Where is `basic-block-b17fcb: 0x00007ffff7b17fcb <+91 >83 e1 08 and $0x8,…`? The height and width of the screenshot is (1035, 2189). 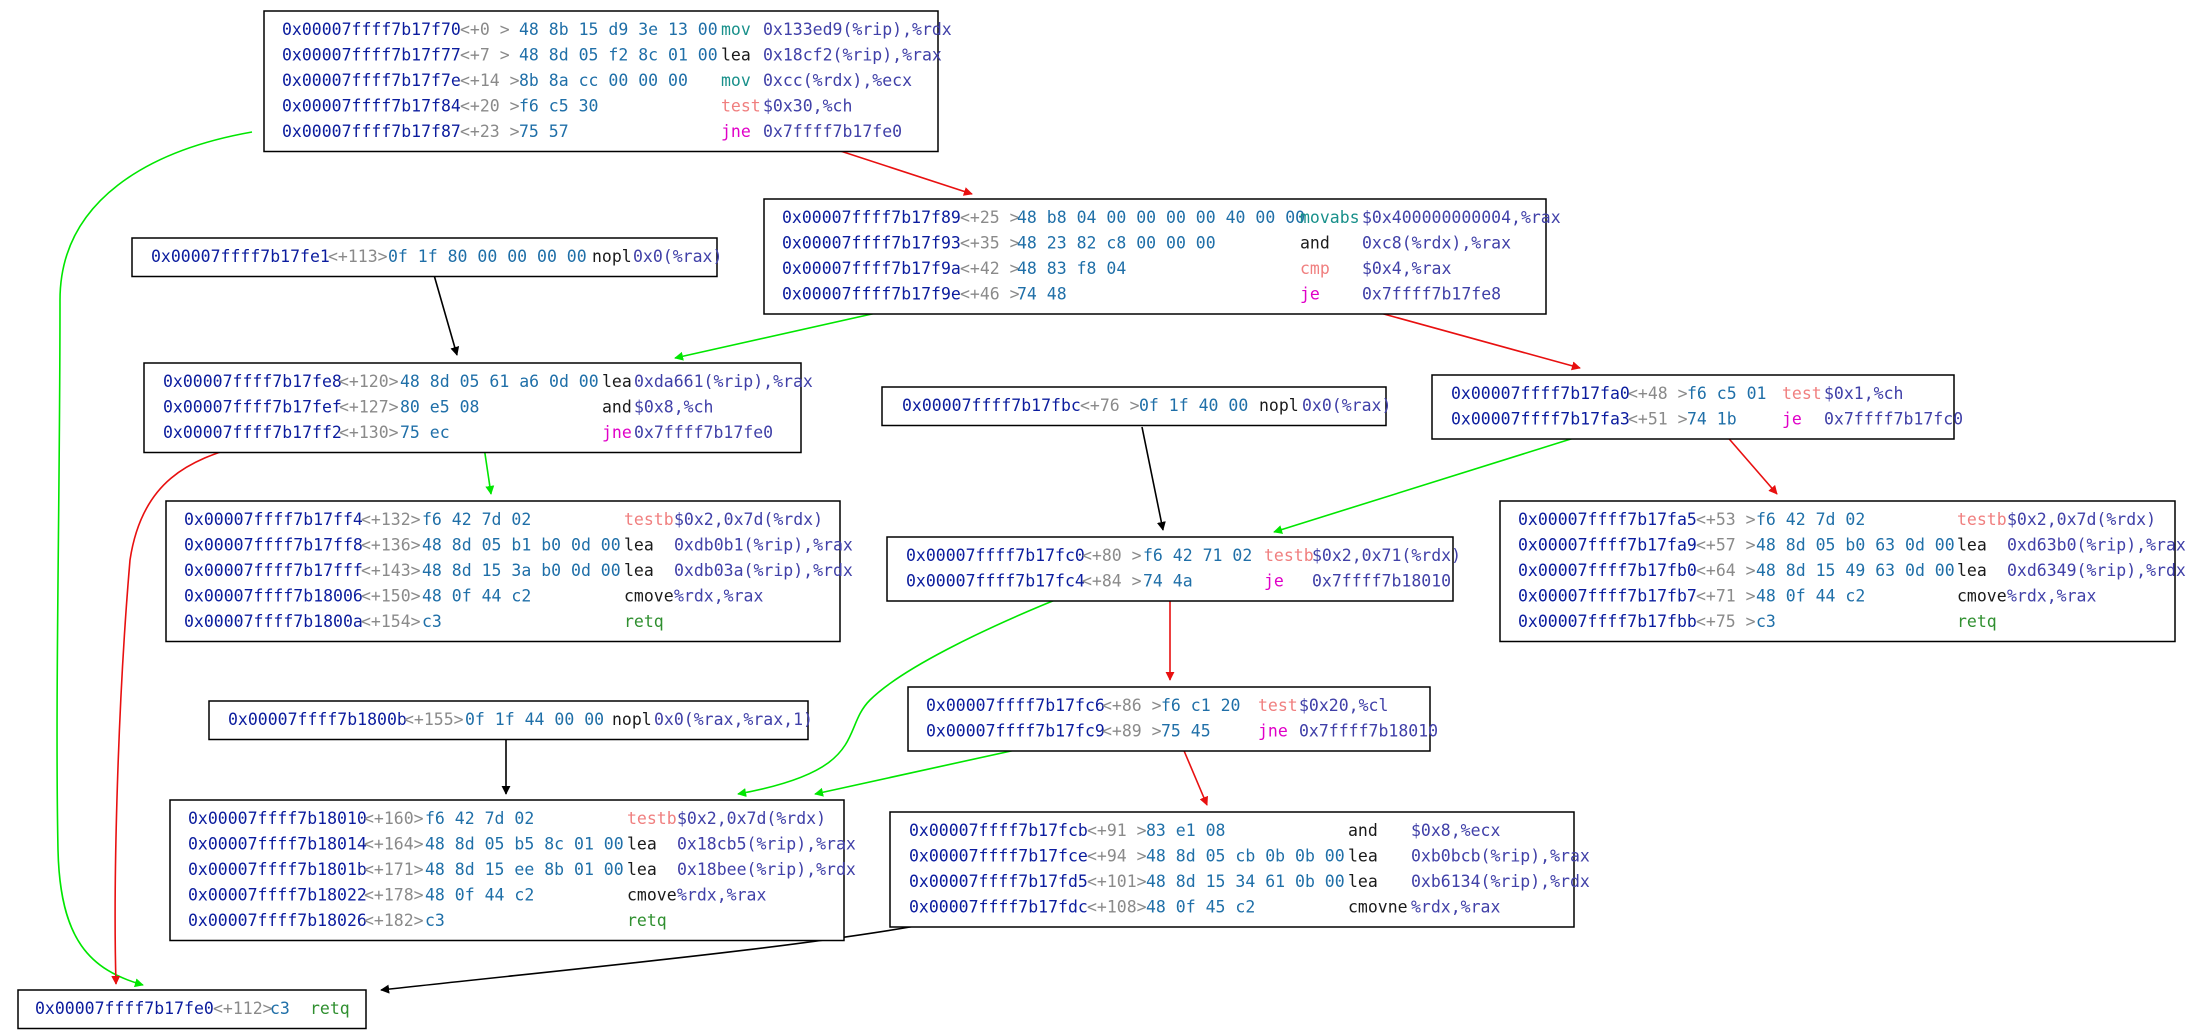 basic-block-b17fcb: 0x00007ffff7b17fcb <+91 >83 e1 08 and $0x8,… is located at coordinates (1239, 869).